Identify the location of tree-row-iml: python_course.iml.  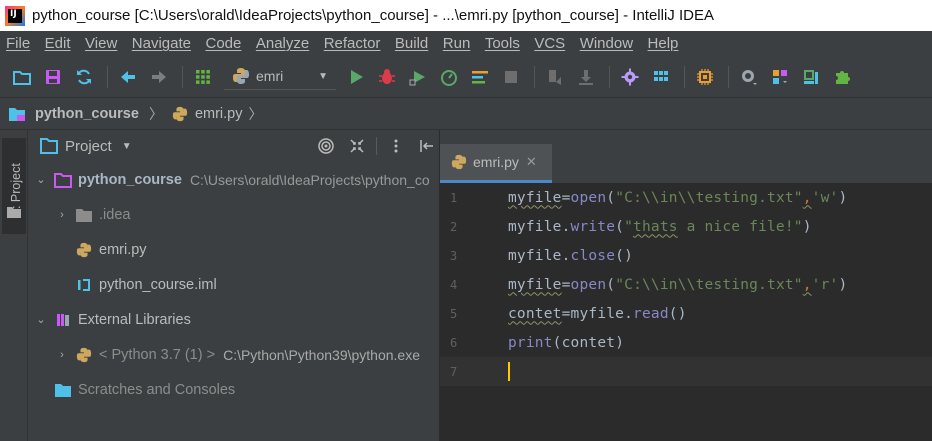
(234, 284).